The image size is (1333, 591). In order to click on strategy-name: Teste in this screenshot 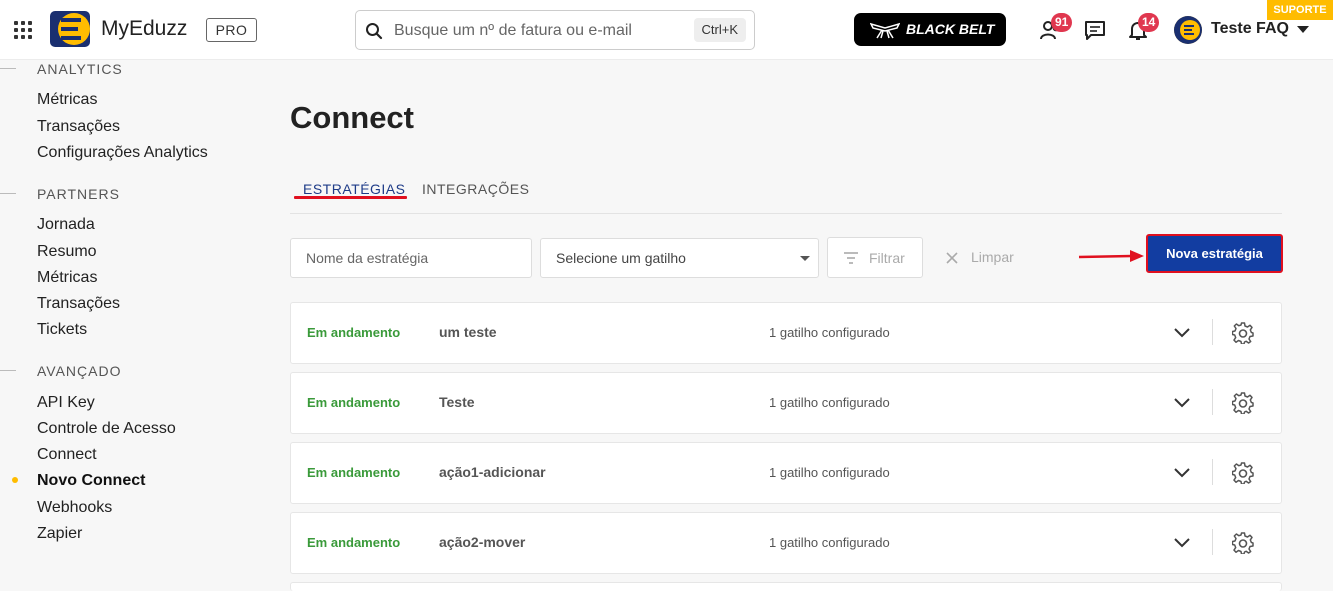, I will do `click(457, 402)`.